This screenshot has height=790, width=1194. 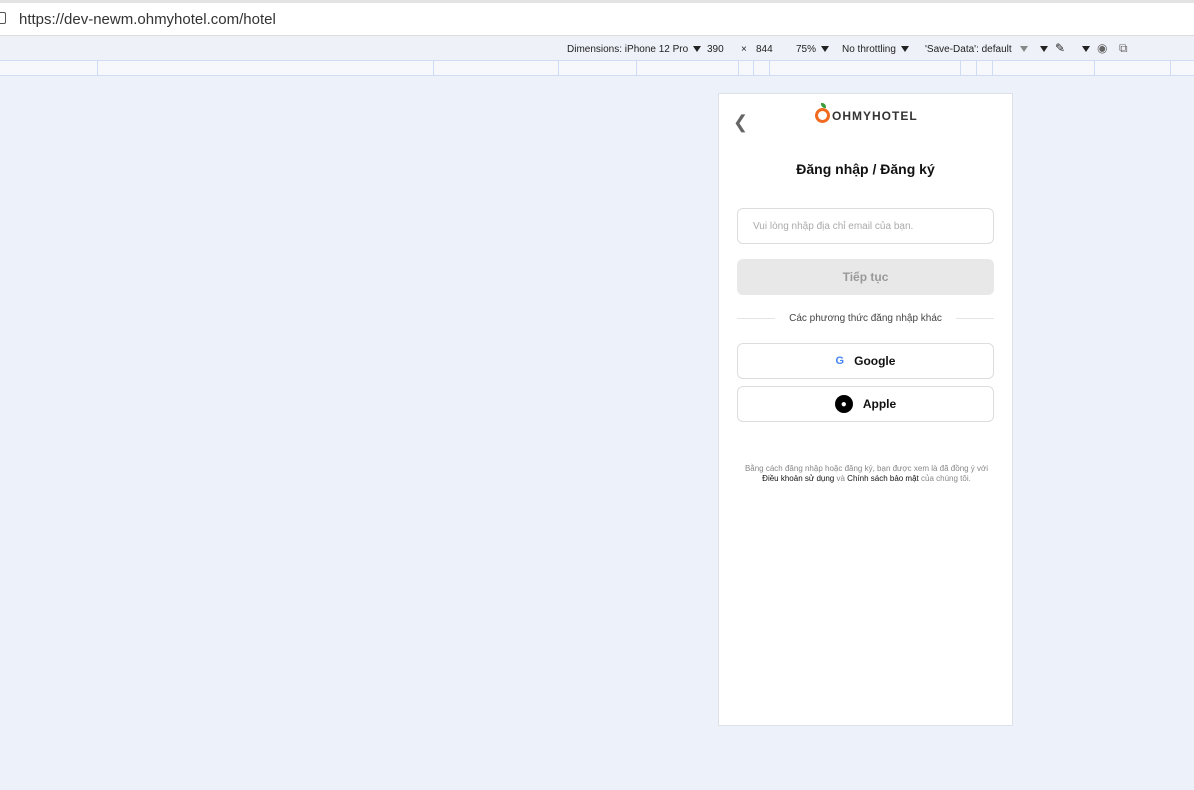 I want to click on eye-icon: ◉, so click(x=1102, y=48).